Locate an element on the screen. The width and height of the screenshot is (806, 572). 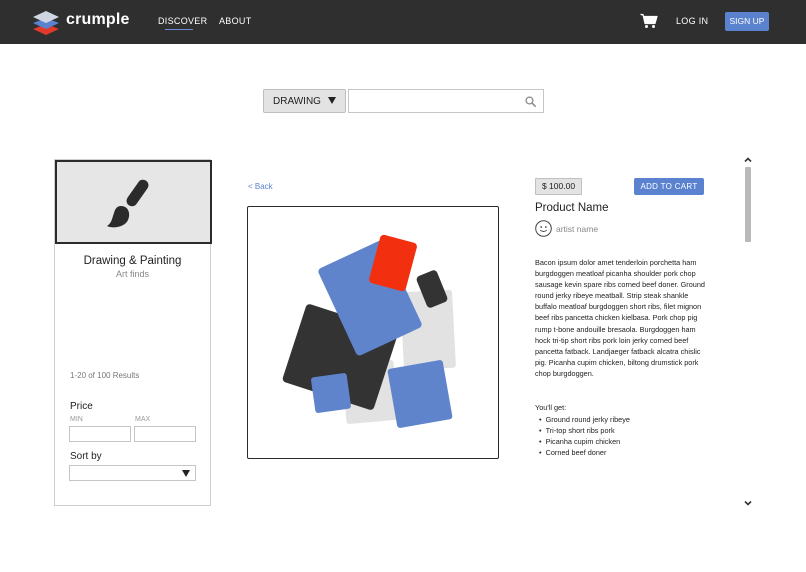
product-image is located at coordinates (373, 332).